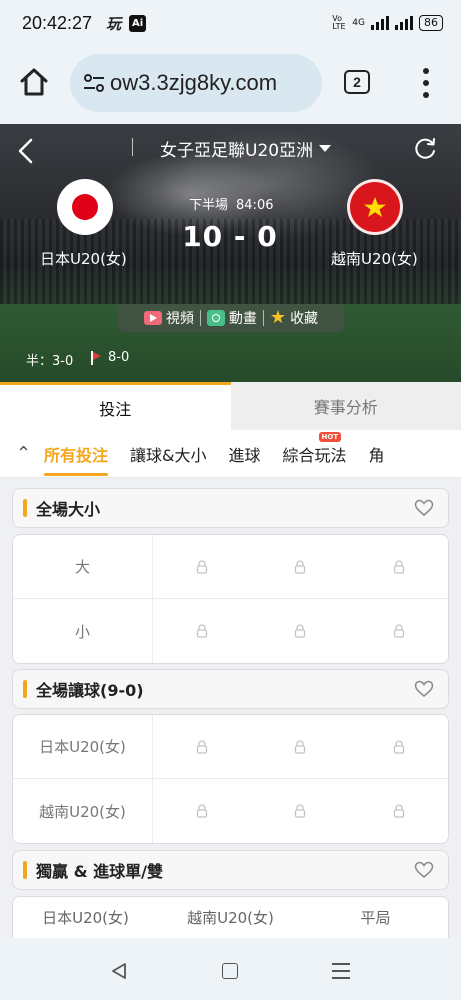 The width and height of the screenshot is (461, 1000). I want to click on table-row: 小, so click(230, 631).